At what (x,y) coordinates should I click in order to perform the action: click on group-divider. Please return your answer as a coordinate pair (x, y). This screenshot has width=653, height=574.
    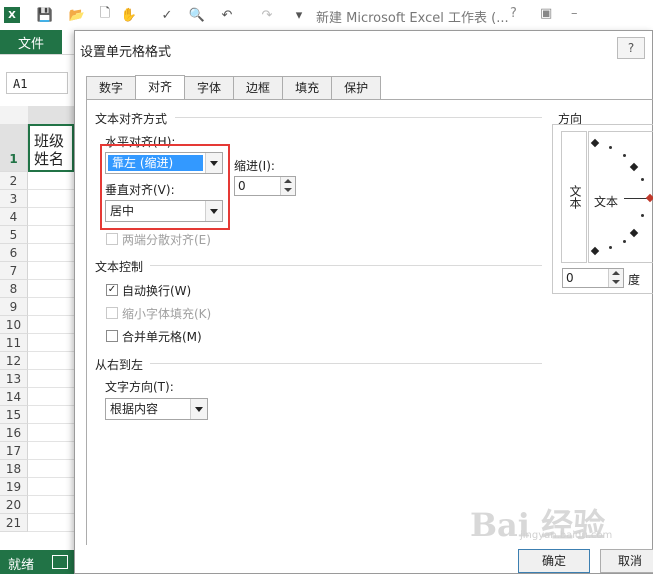
    Looking at the image, I should click on (358, 117).